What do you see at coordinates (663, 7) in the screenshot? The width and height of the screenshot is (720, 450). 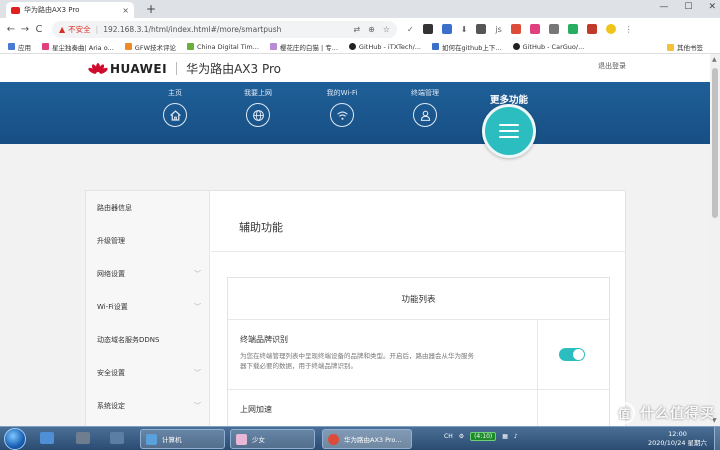 I see `minimize-button: —` at bounding box center [663, 7].